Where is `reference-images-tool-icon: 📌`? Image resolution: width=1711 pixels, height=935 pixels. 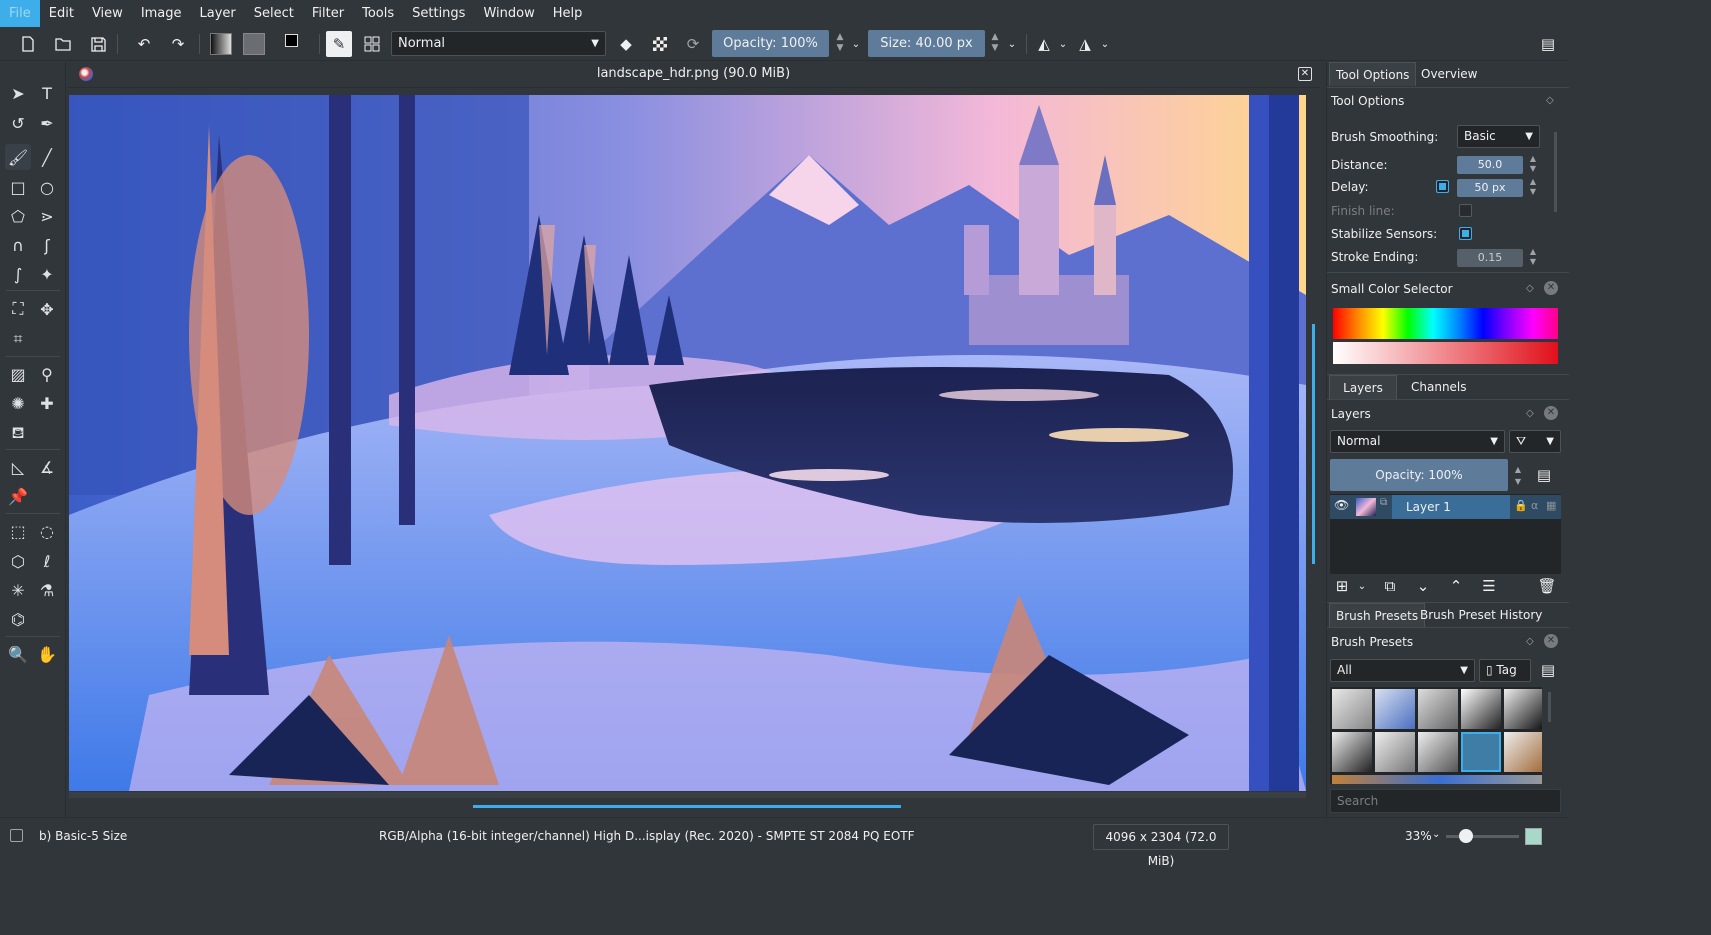
reference-images-tool-icon: 📌 is located at coordinates (18, 496).